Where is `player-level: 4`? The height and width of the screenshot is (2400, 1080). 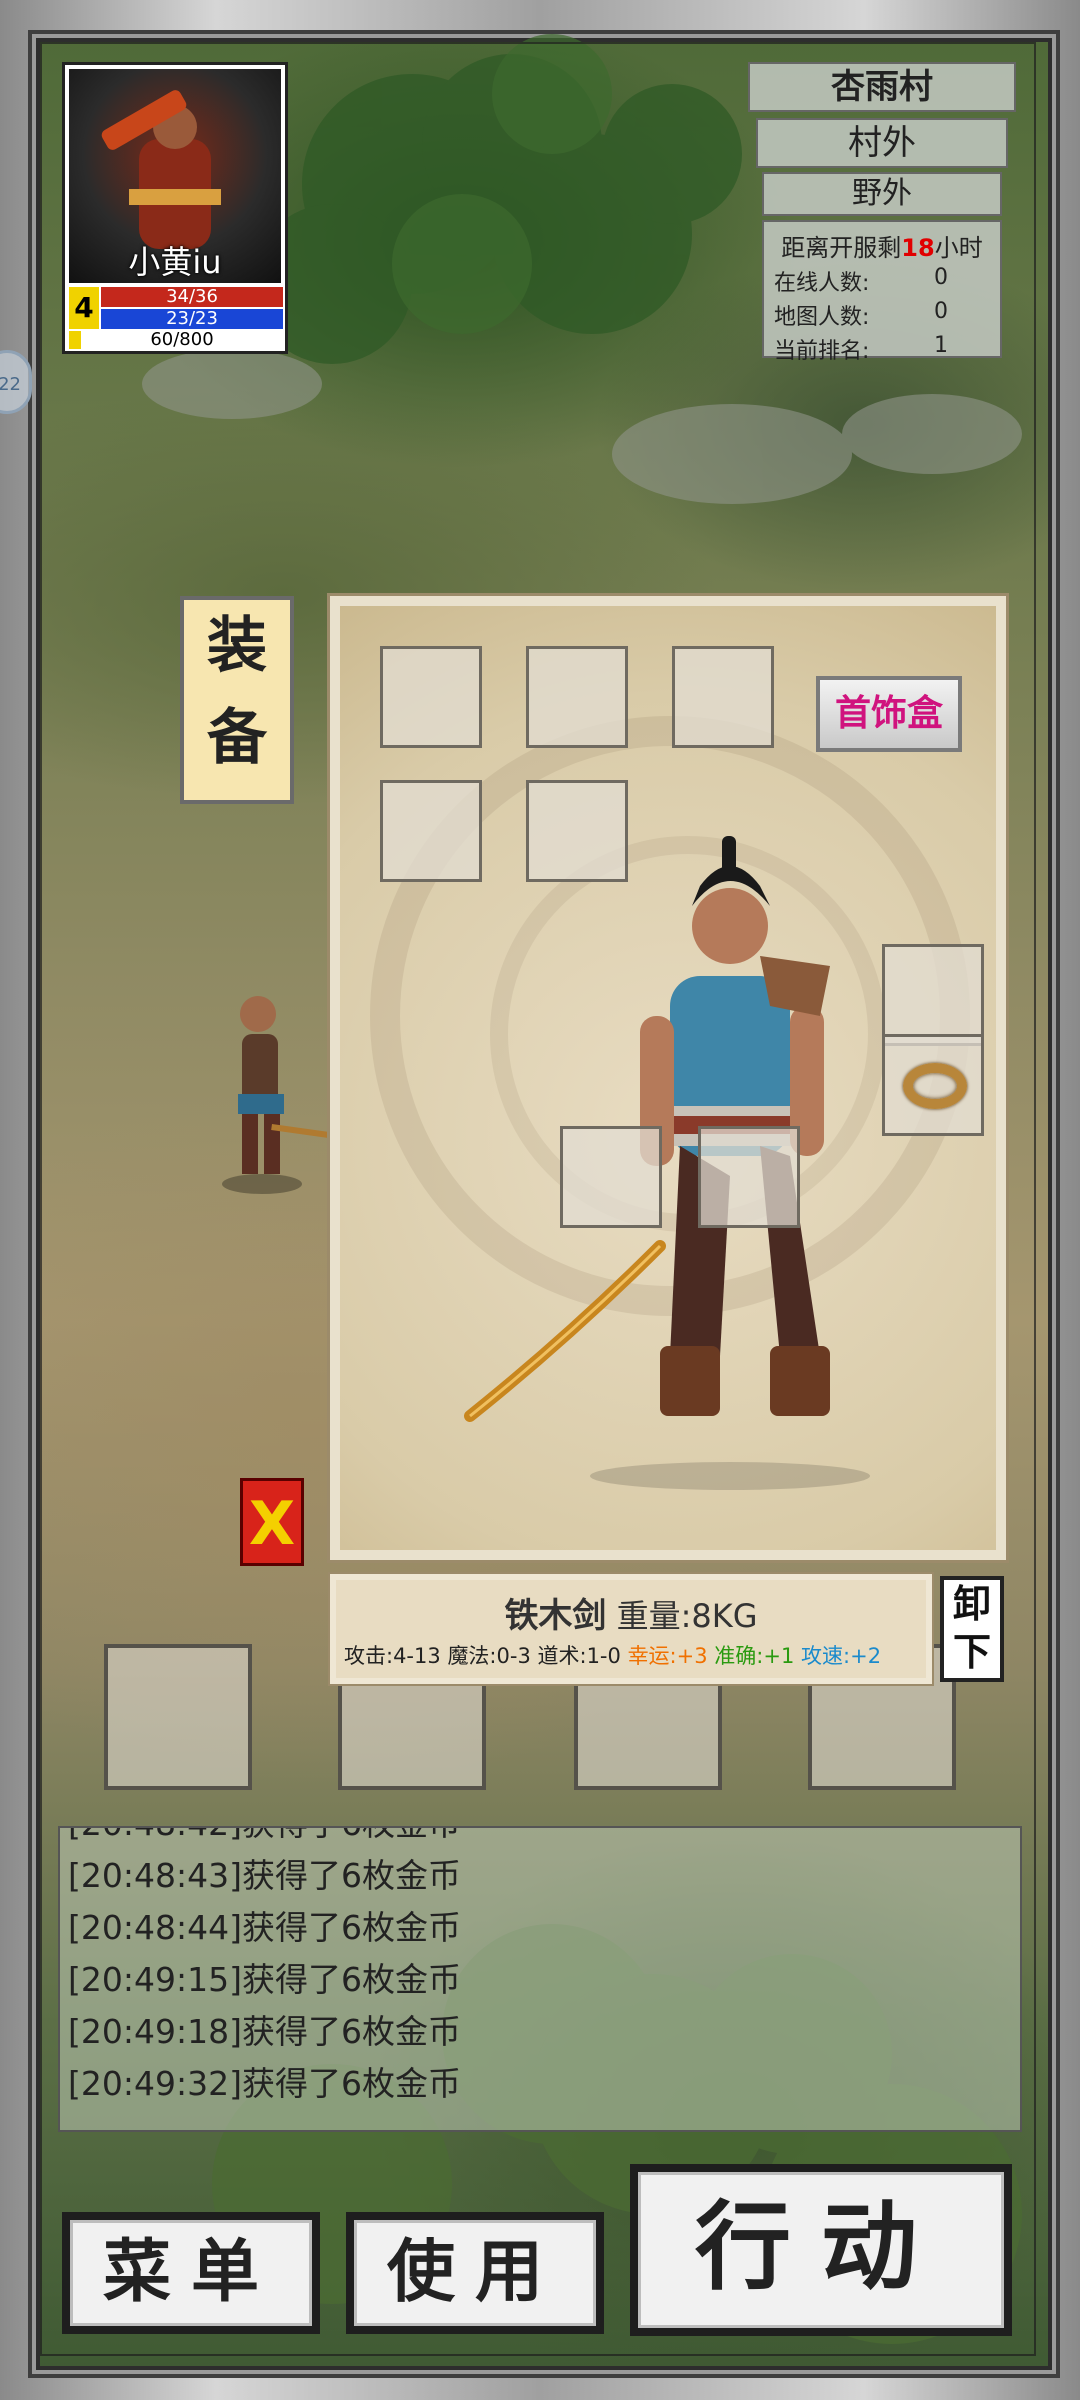
player-level: 4 is located at coordinates (84, 308).